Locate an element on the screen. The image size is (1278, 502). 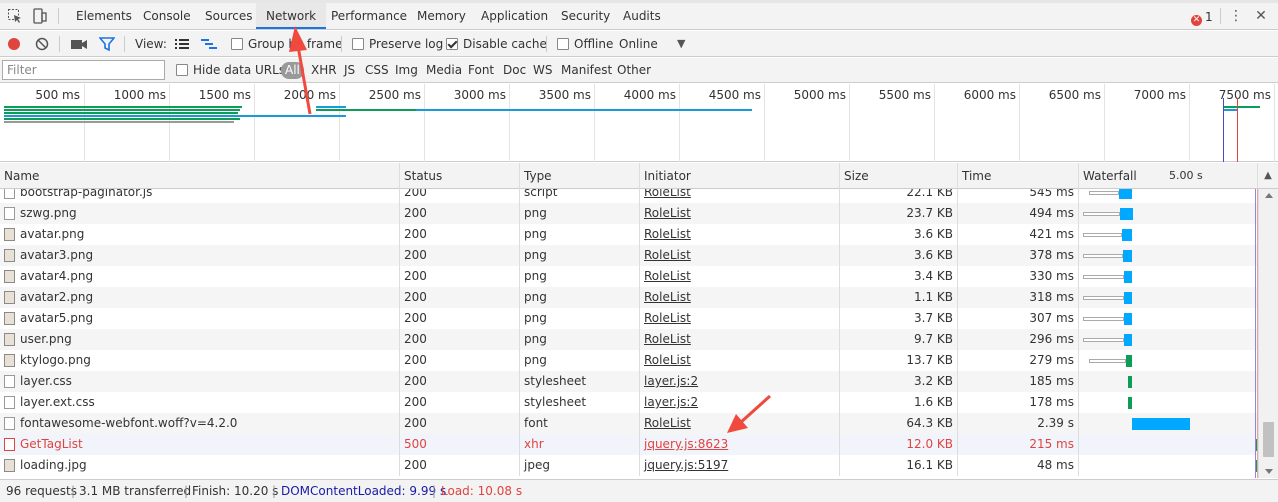
device-toolbar-icon is located at coordinates (40, 16).